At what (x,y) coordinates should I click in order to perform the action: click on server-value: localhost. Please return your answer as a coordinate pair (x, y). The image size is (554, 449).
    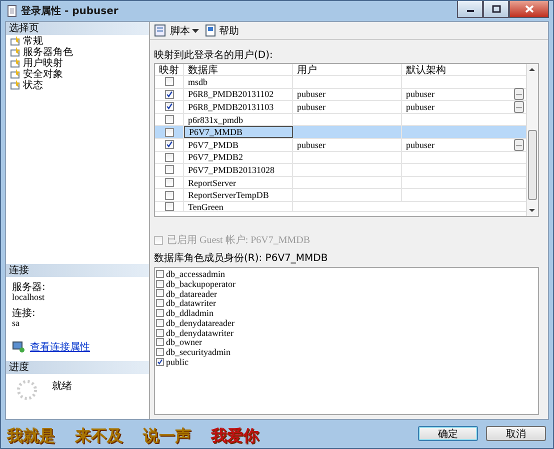
    Looking at the image, I should click on (29, 297).